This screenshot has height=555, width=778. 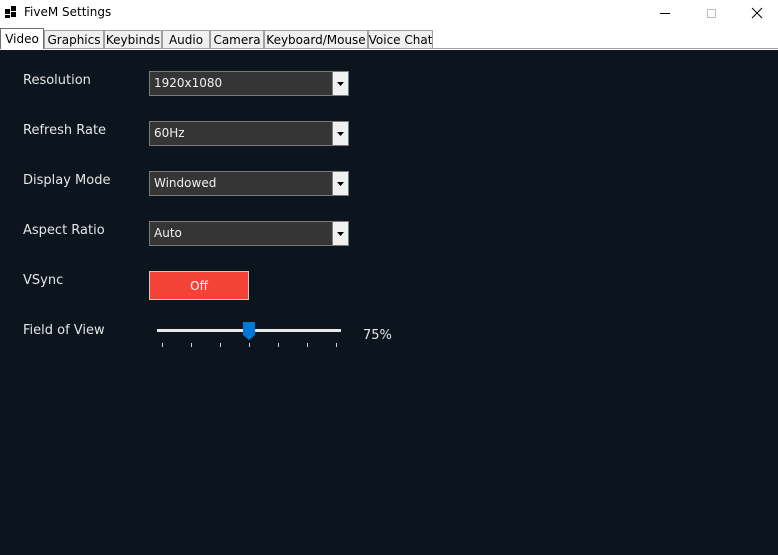 I want to click on display-mode-dropdown: Windowed, so click(x=249, y=183).